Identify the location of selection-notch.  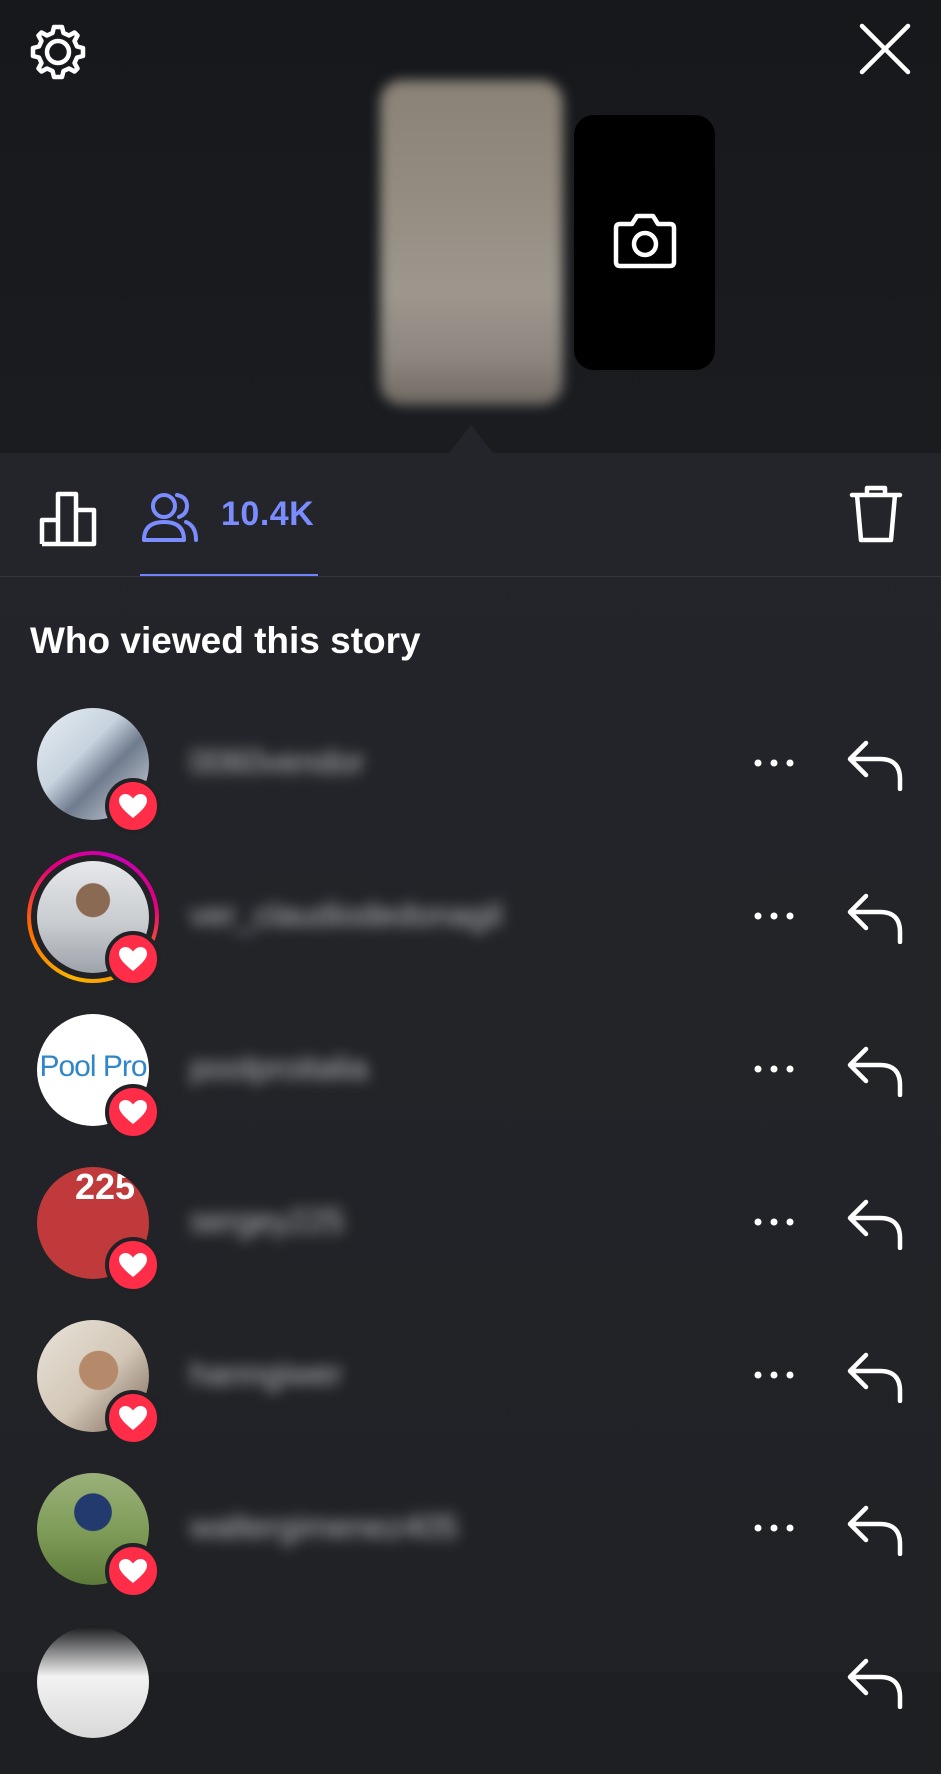
(471, 439).